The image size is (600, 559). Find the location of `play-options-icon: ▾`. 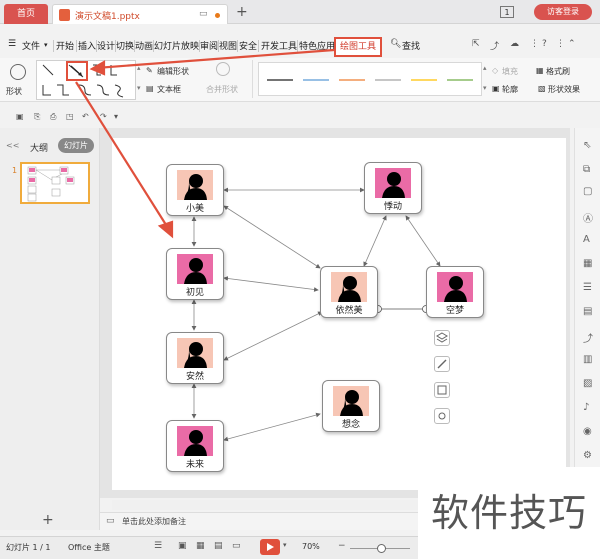

play-options-icon: ▾ is located at coordinates (285, 545).